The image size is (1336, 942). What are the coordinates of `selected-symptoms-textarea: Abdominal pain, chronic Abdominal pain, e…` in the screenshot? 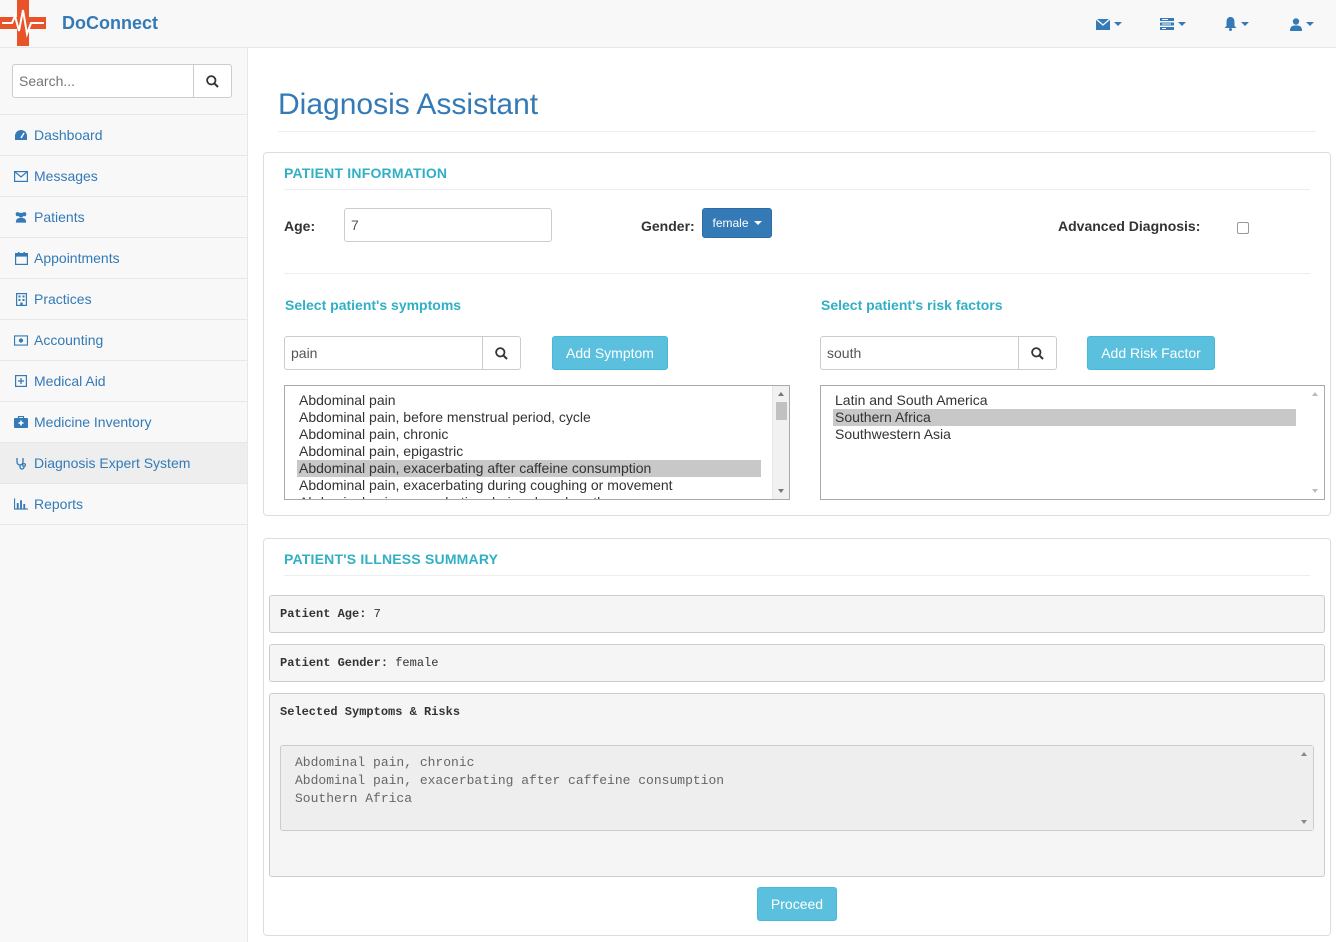 It's located at (797, 788).